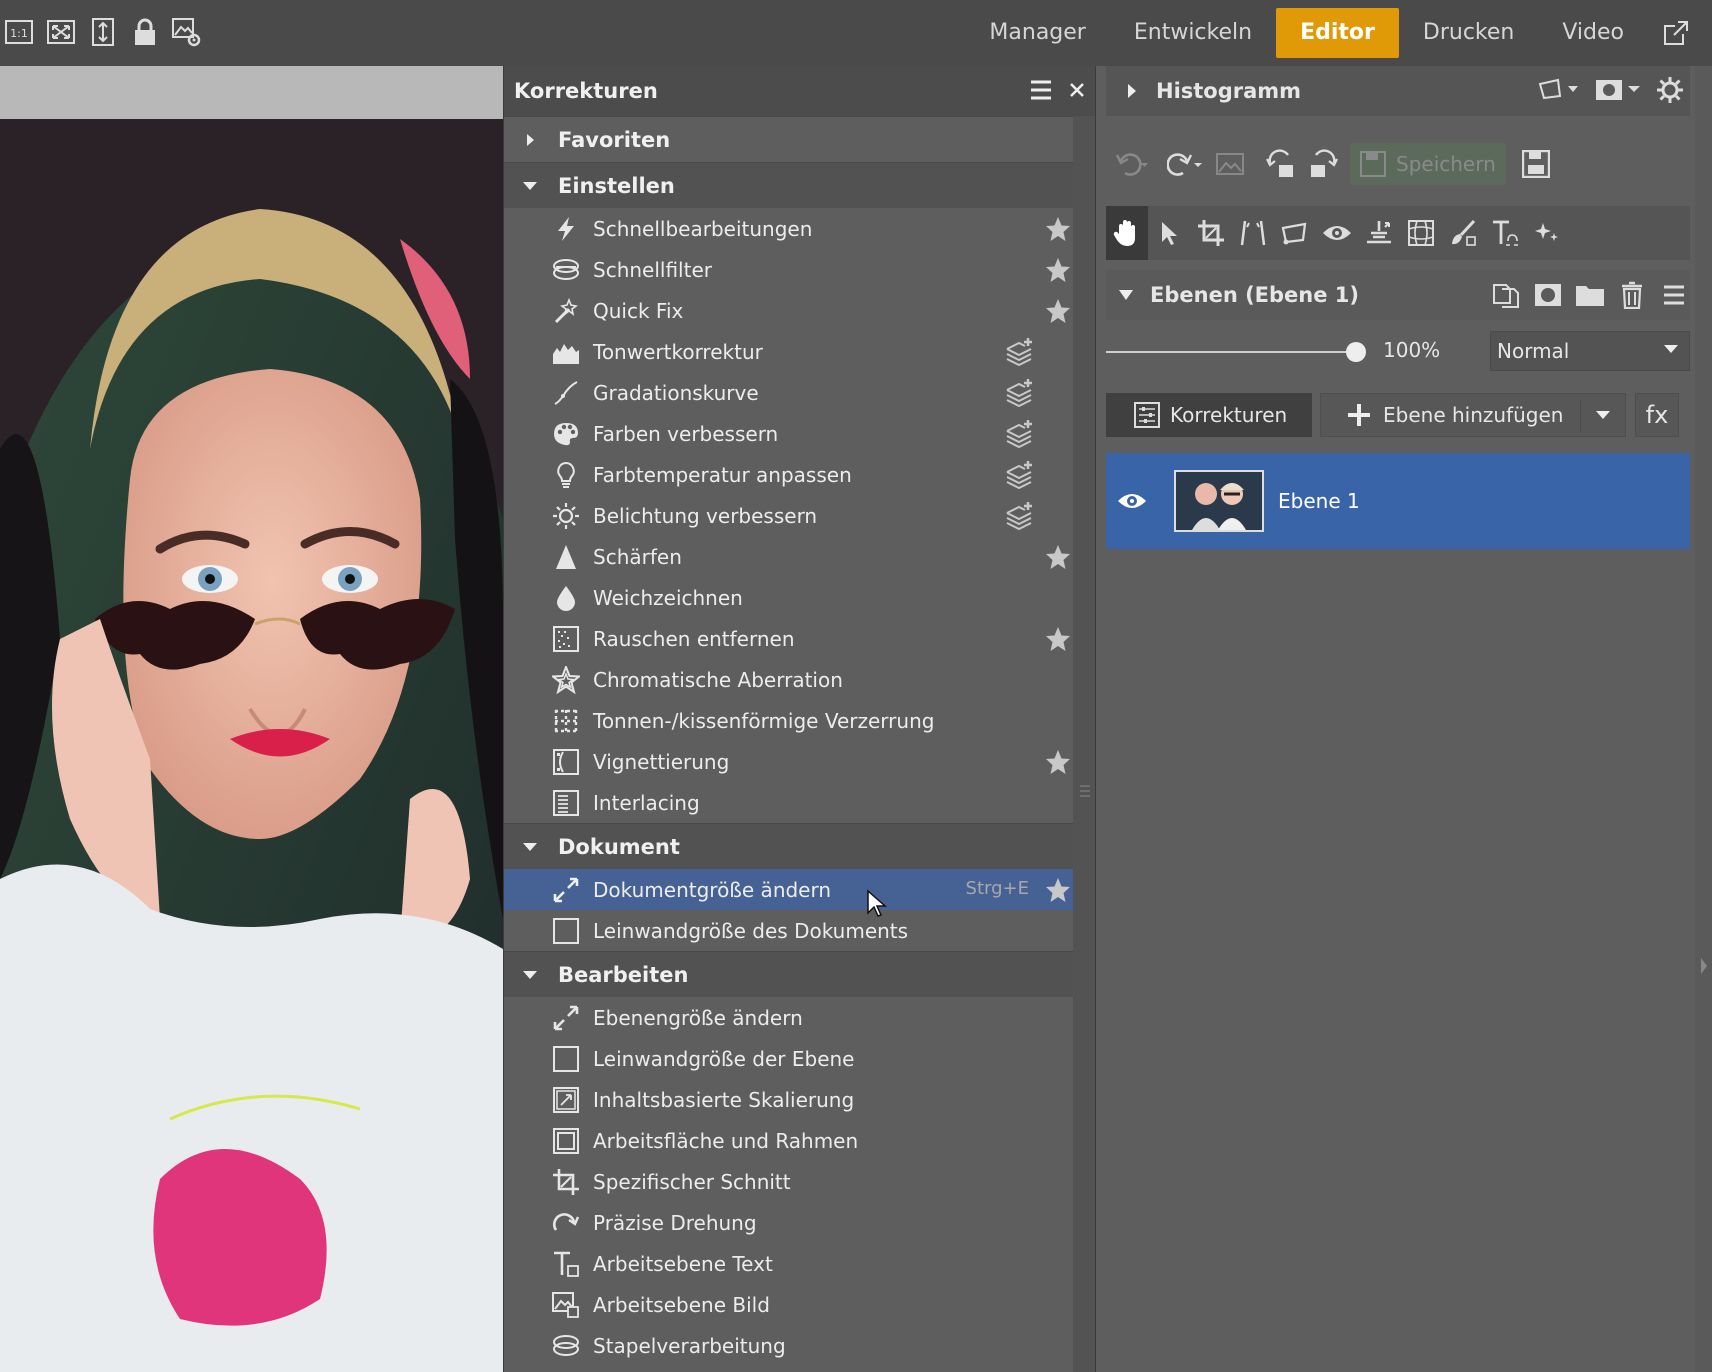 This screenshot has width=1712, height=1372. What do you see at coordinates (1398, 295) in the screenshot?
I see `layers-header: Ebenen (Ebene 1)` at bounding box center [1398, 295].